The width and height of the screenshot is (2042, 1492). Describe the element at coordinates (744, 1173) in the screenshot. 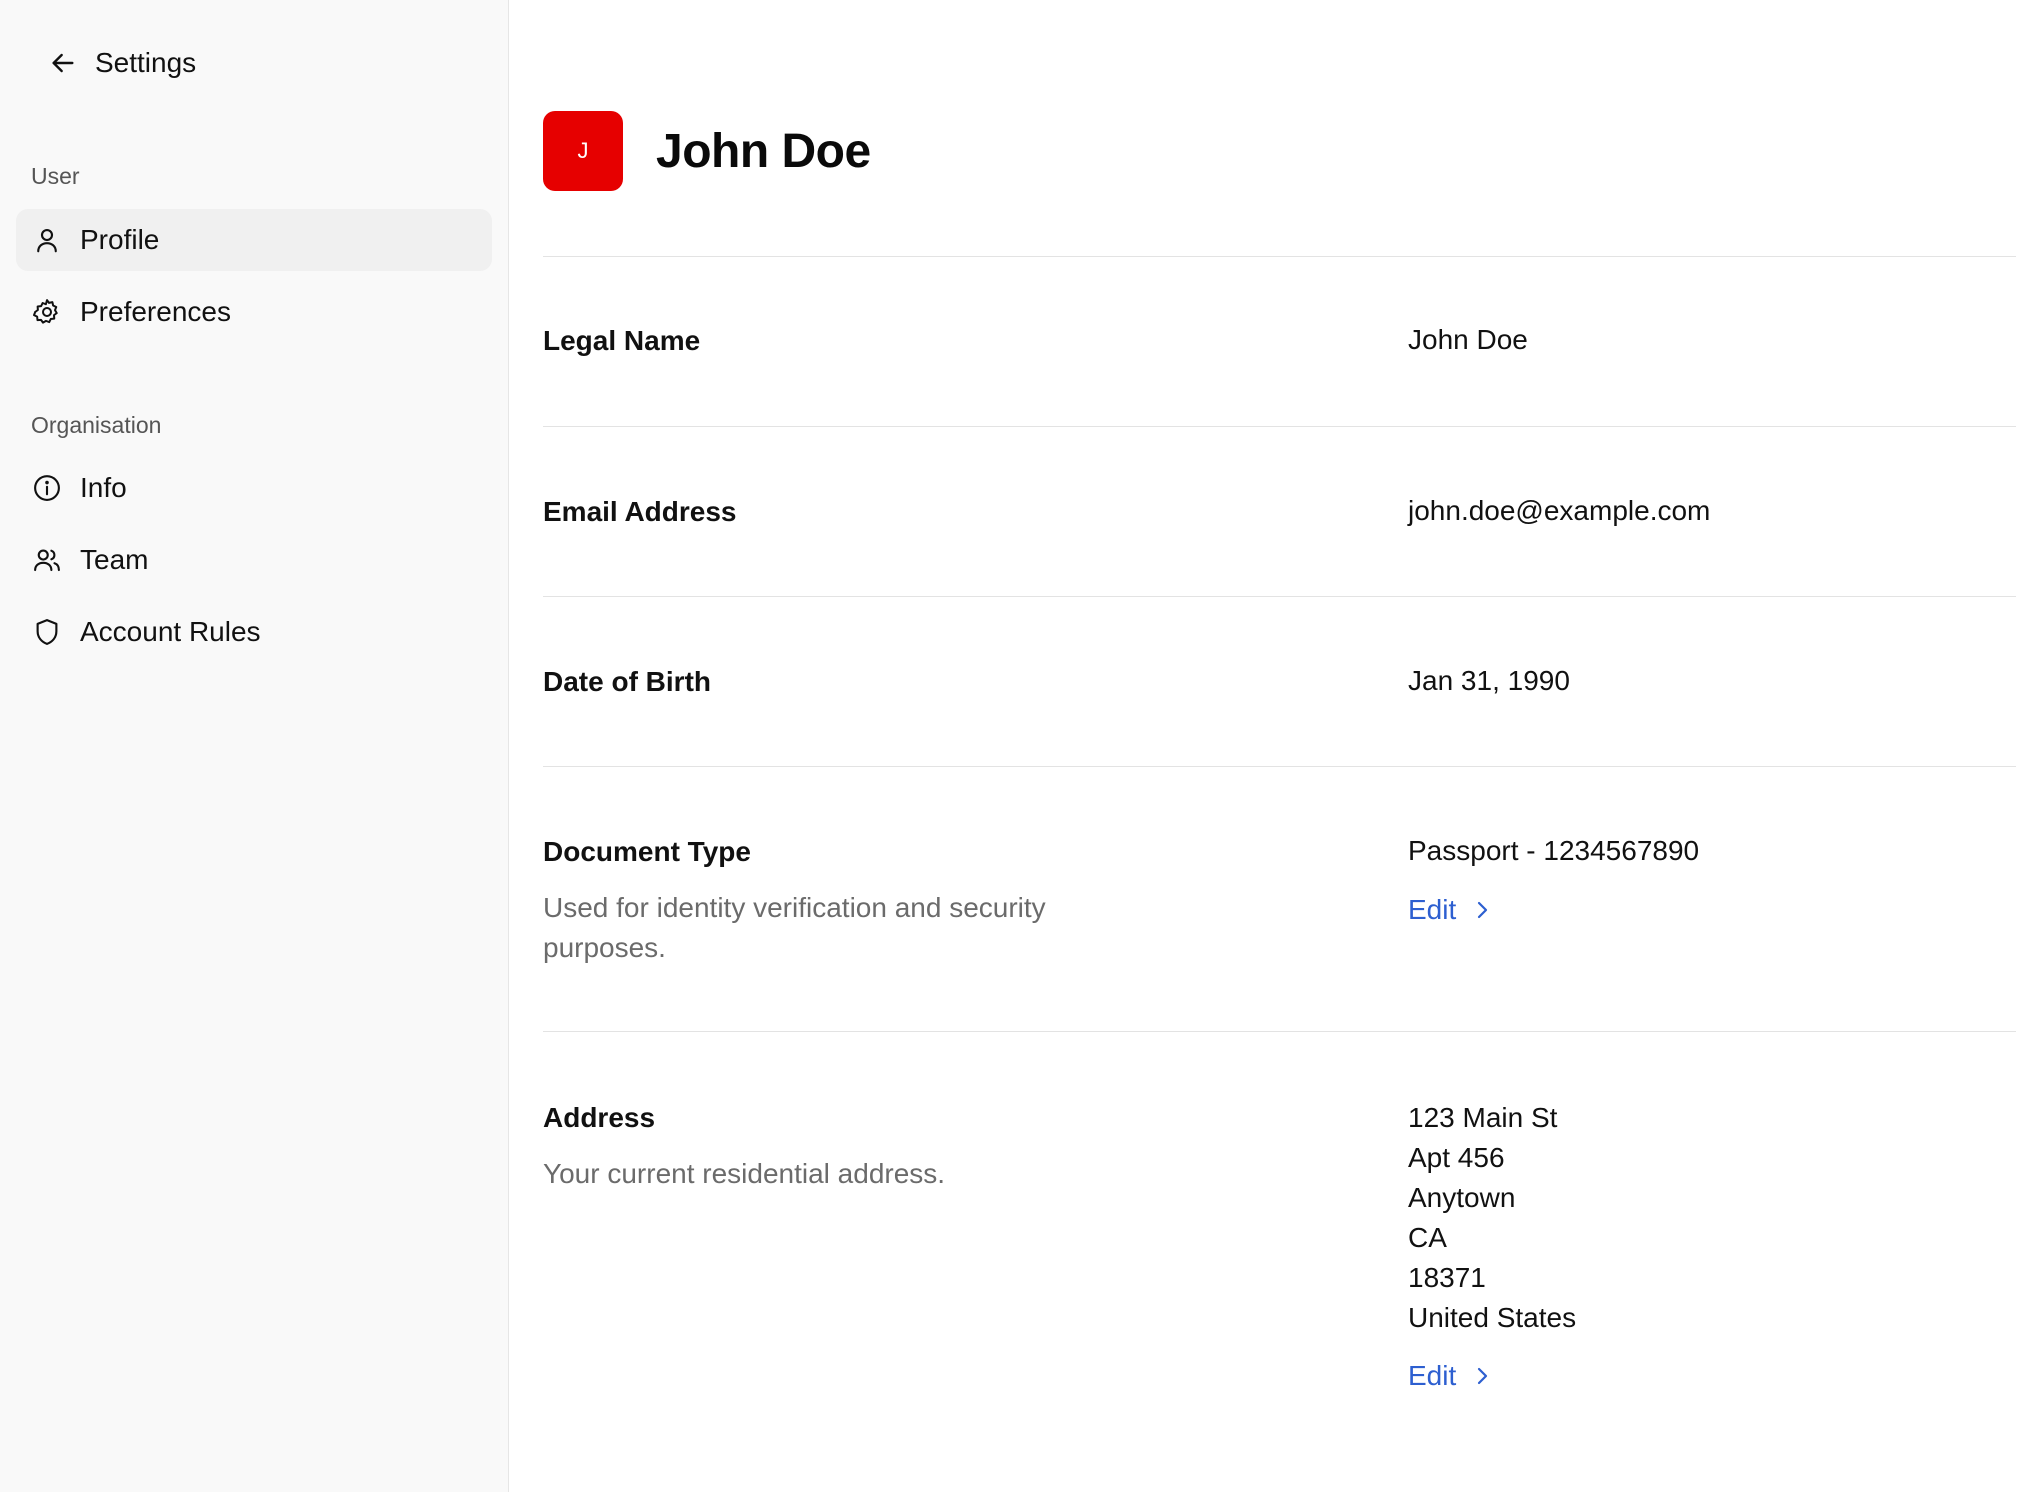

I see `address-description: Your current residential address.` at that location.